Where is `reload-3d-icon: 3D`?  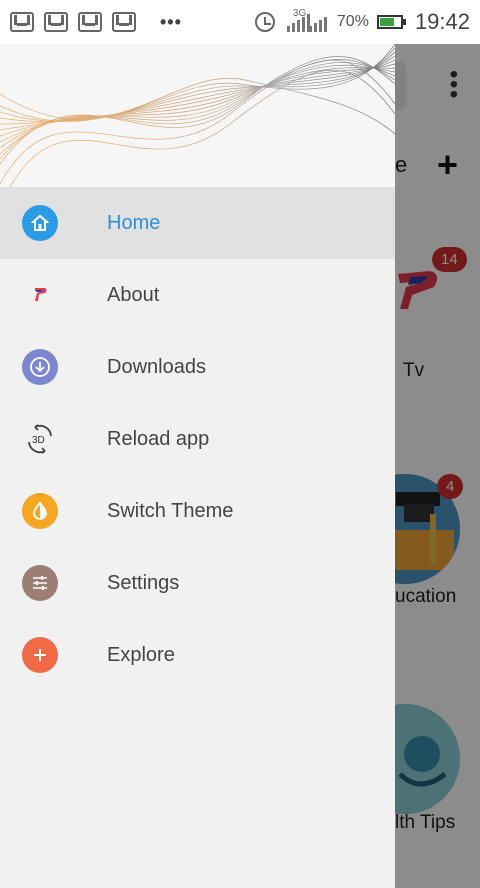
reload-3d-icon: 3D is located at coordinates (40, 439).